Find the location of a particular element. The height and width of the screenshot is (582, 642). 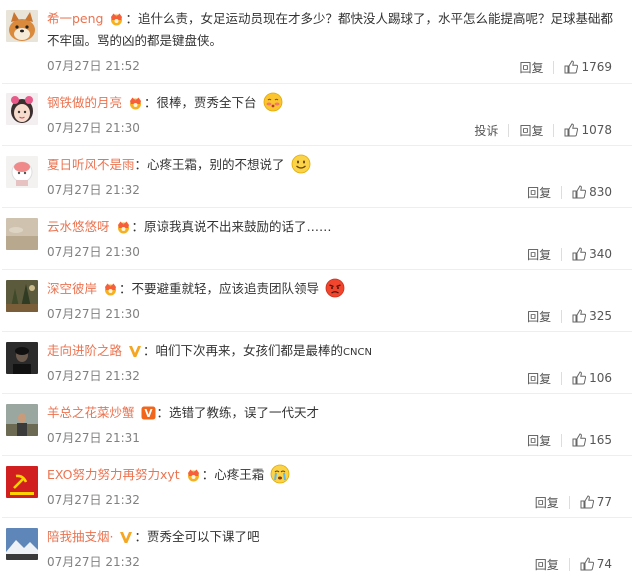

comment-actions: 回复 77 is located at coordinates (573, 502).